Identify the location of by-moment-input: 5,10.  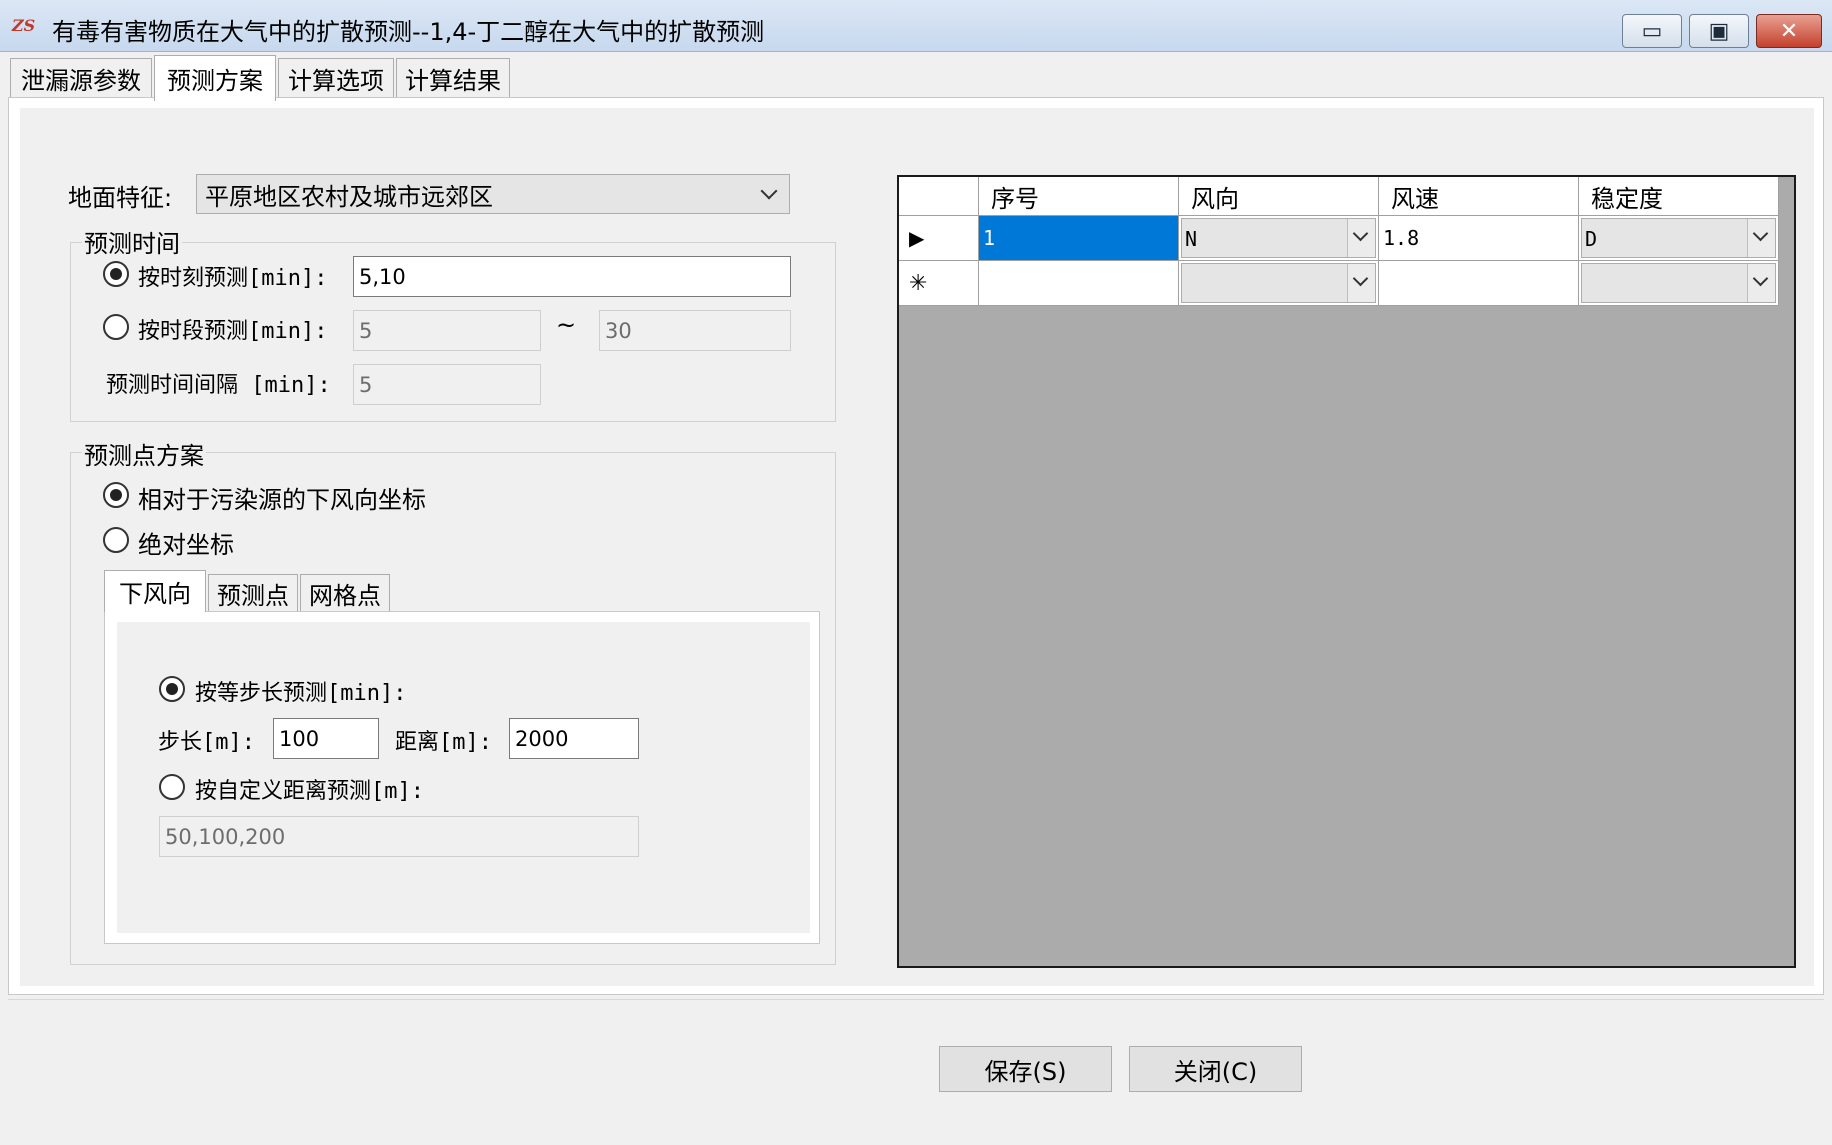
(572, 276).